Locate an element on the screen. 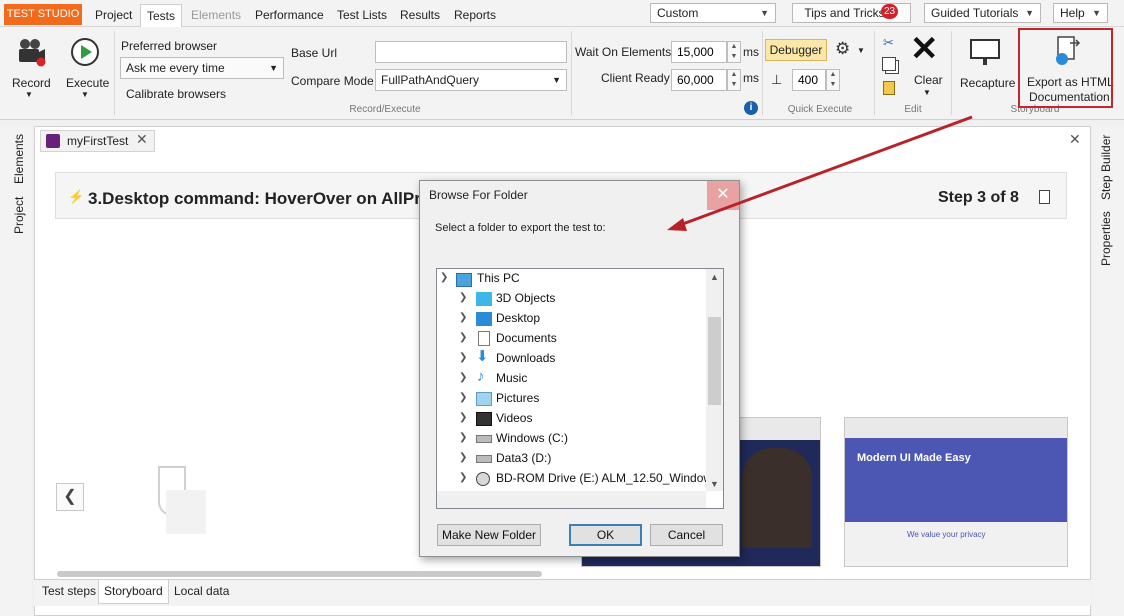 The height and width of the screenshot is (616, 1124). compare-mode-select: FullPathAndQuery ▼ is located at coordinates (471, 80).